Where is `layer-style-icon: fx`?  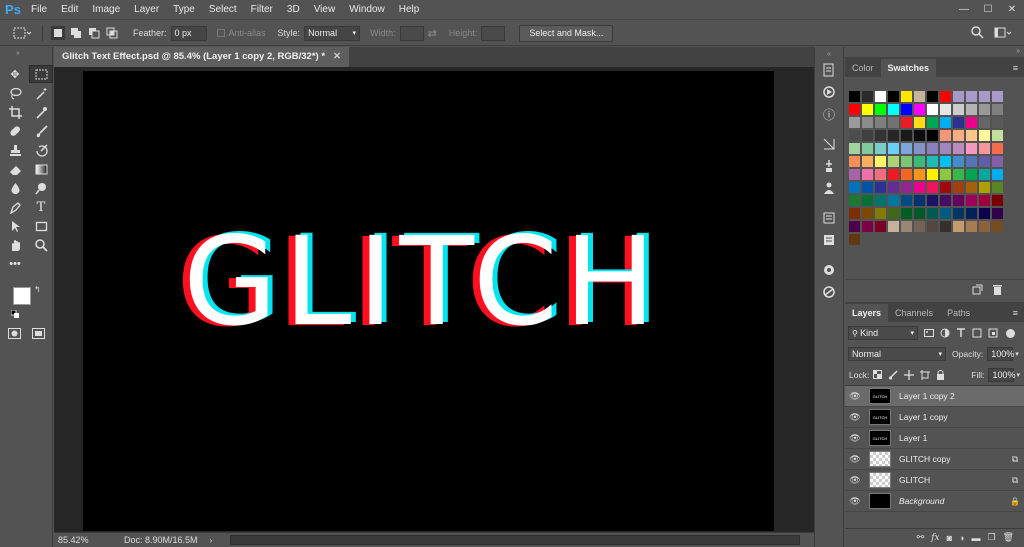
layer-style-icon: fx is located at coordinates (935, 538).